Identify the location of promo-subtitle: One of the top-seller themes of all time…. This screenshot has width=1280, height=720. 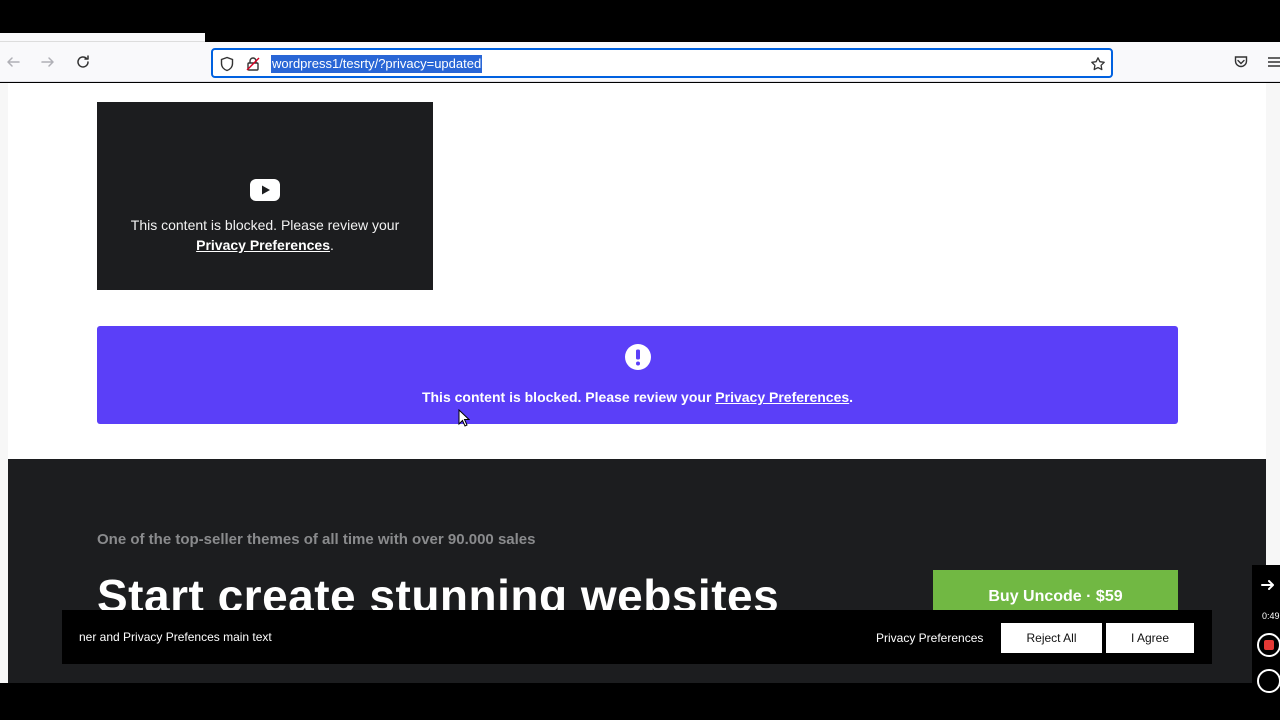
(316, 539).